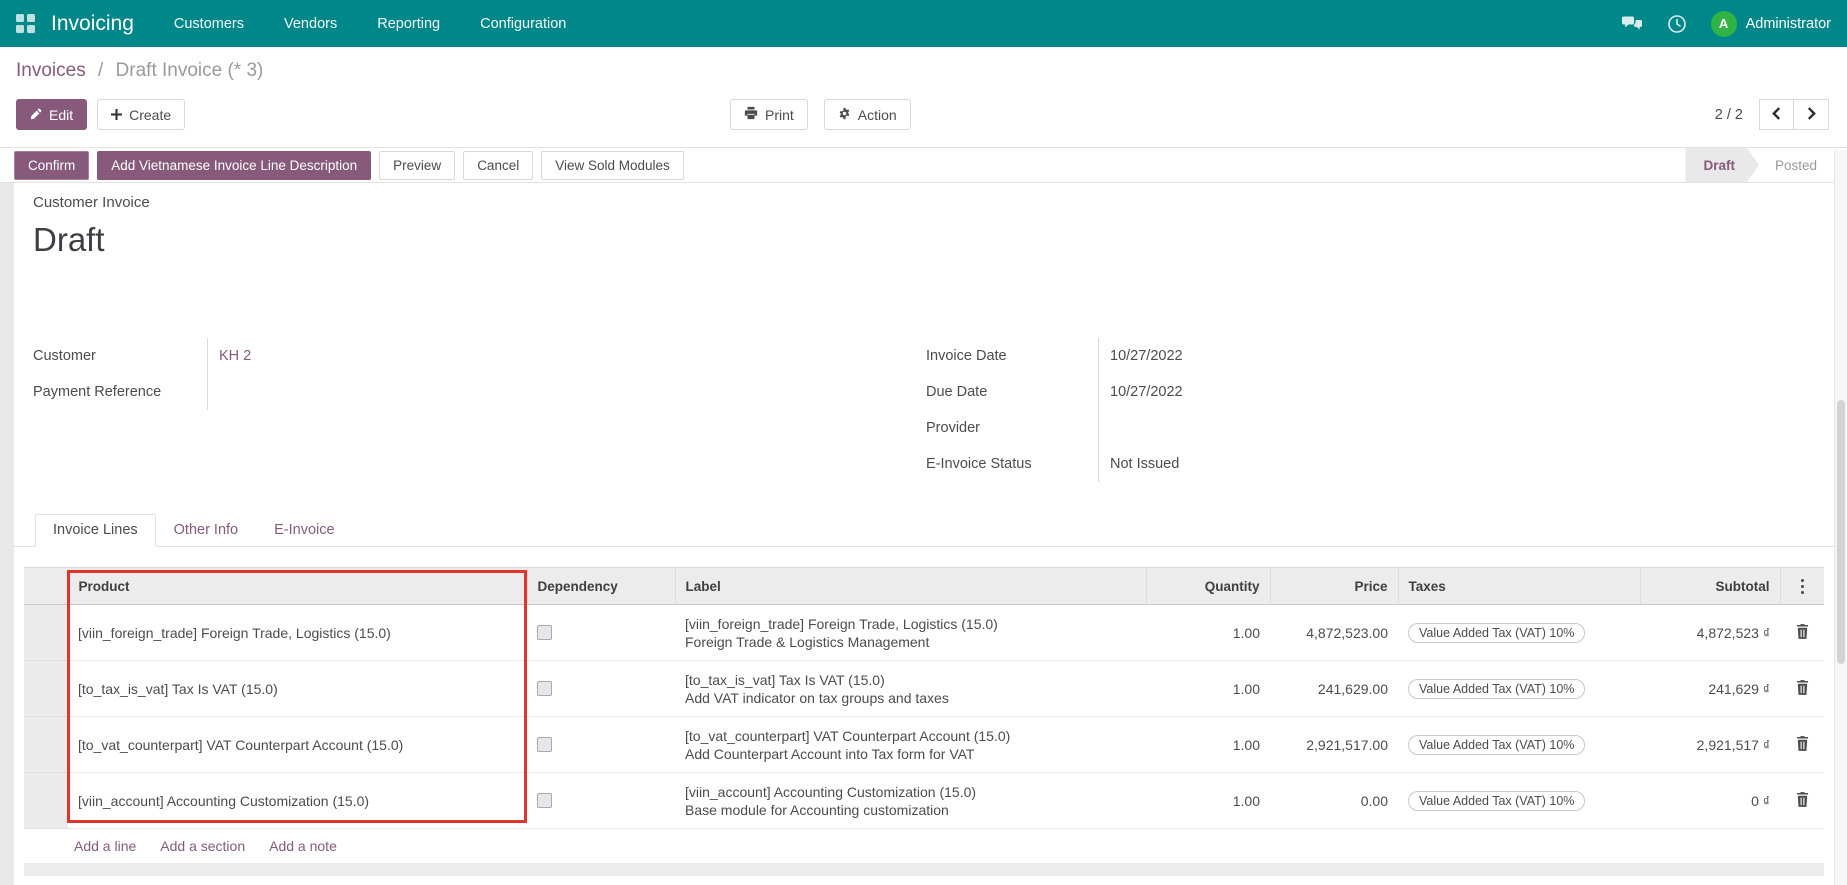  I want to click on action-button: Action, so click(867, 114).